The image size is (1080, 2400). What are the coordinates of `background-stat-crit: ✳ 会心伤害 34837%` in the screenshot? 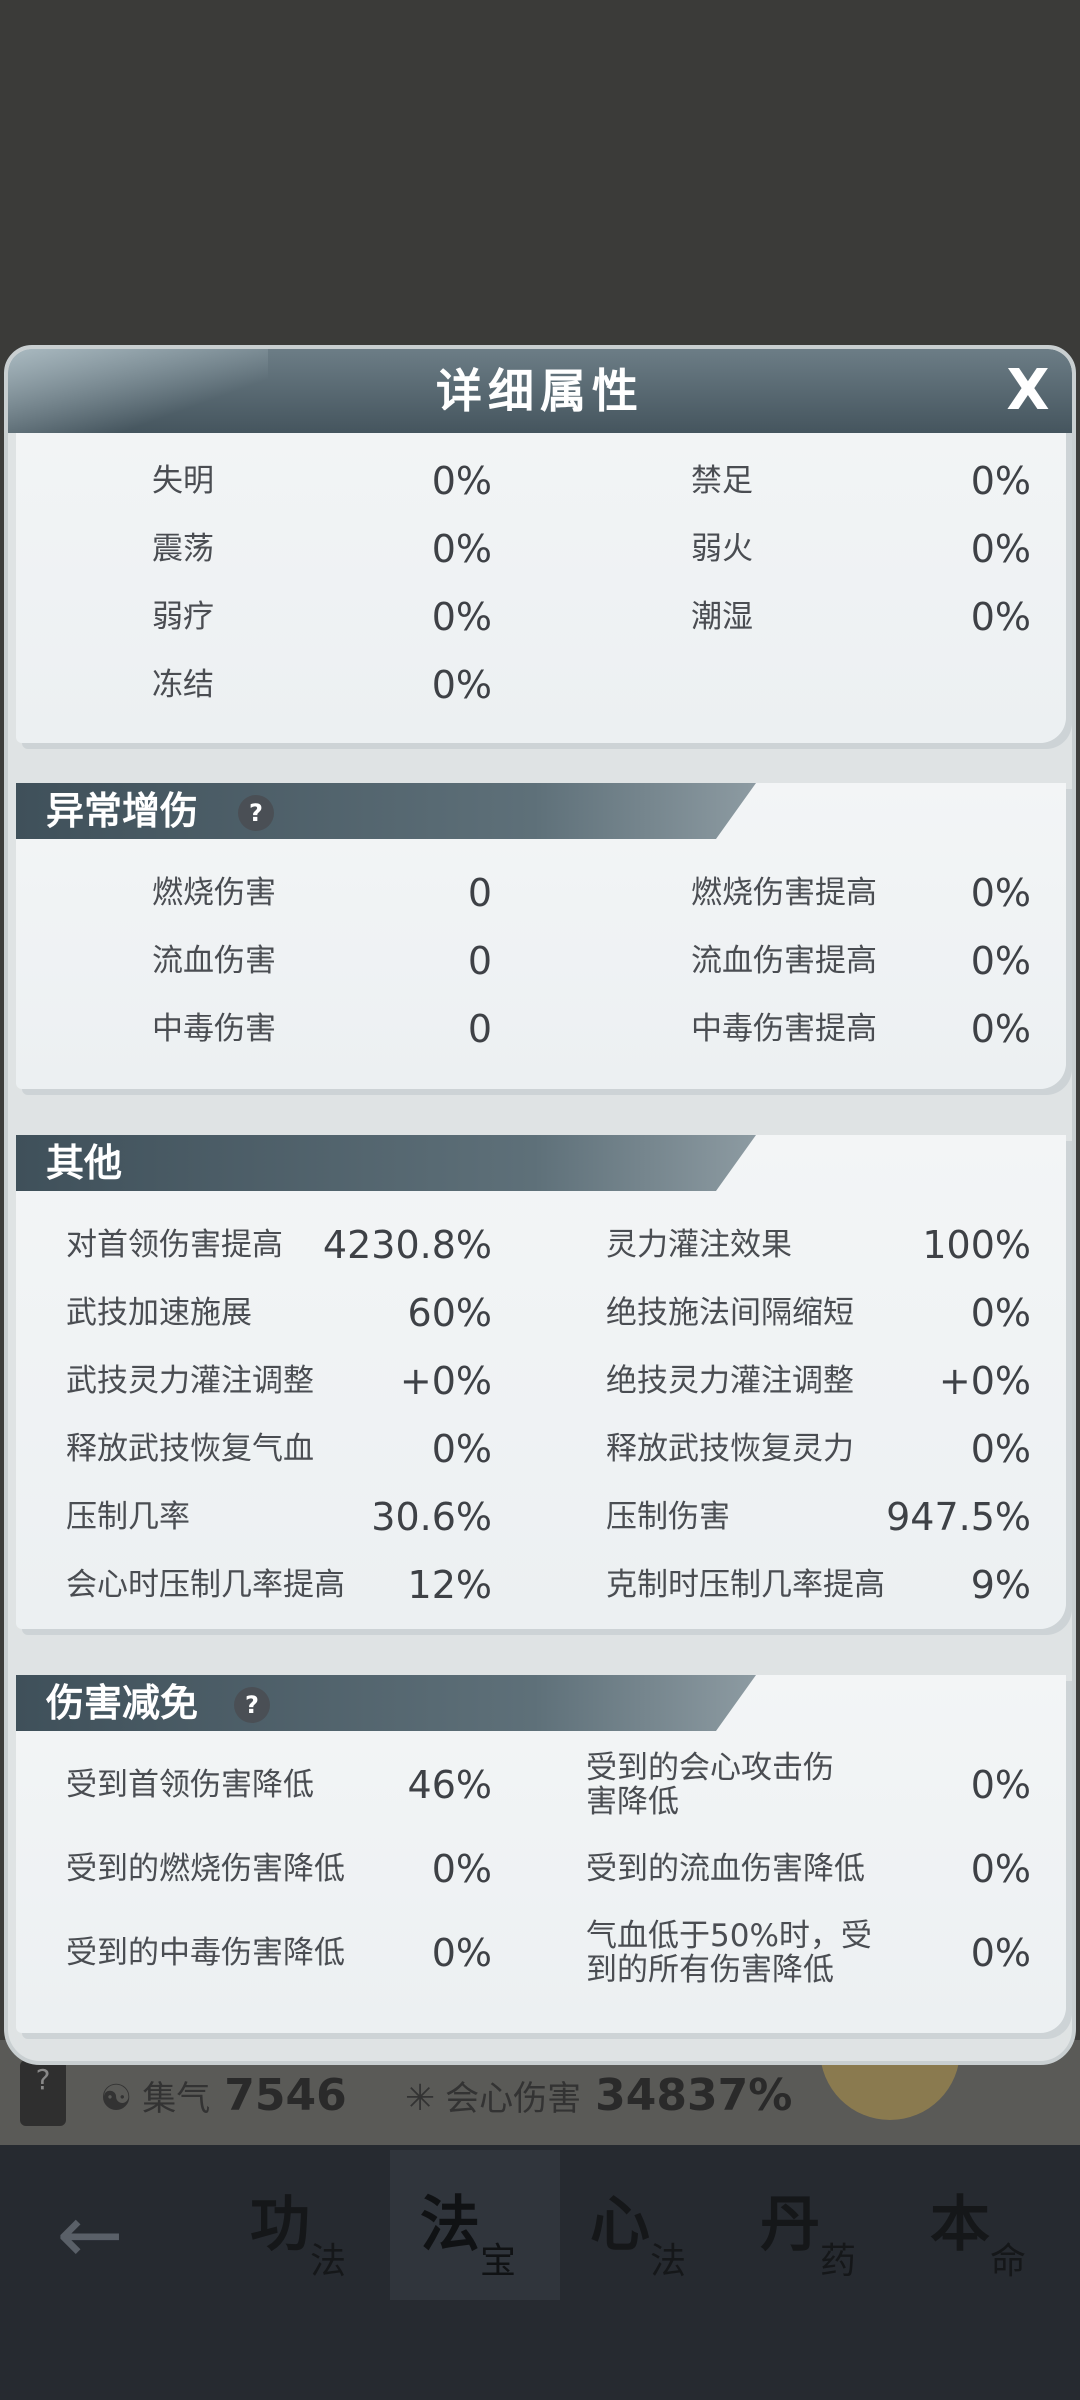 It's located at (598, 2095).